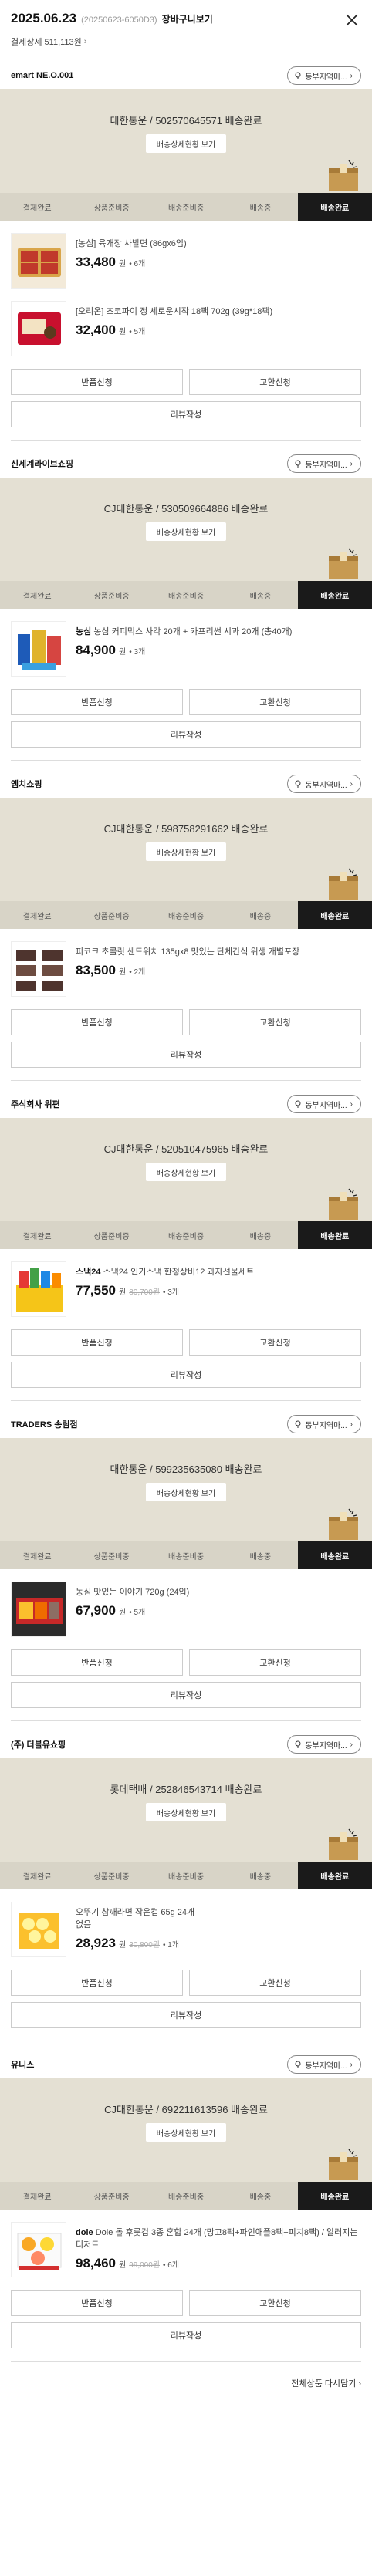 The image size is (372, 2576). I want to click on store-name: 유니스, so click(23, 2065).